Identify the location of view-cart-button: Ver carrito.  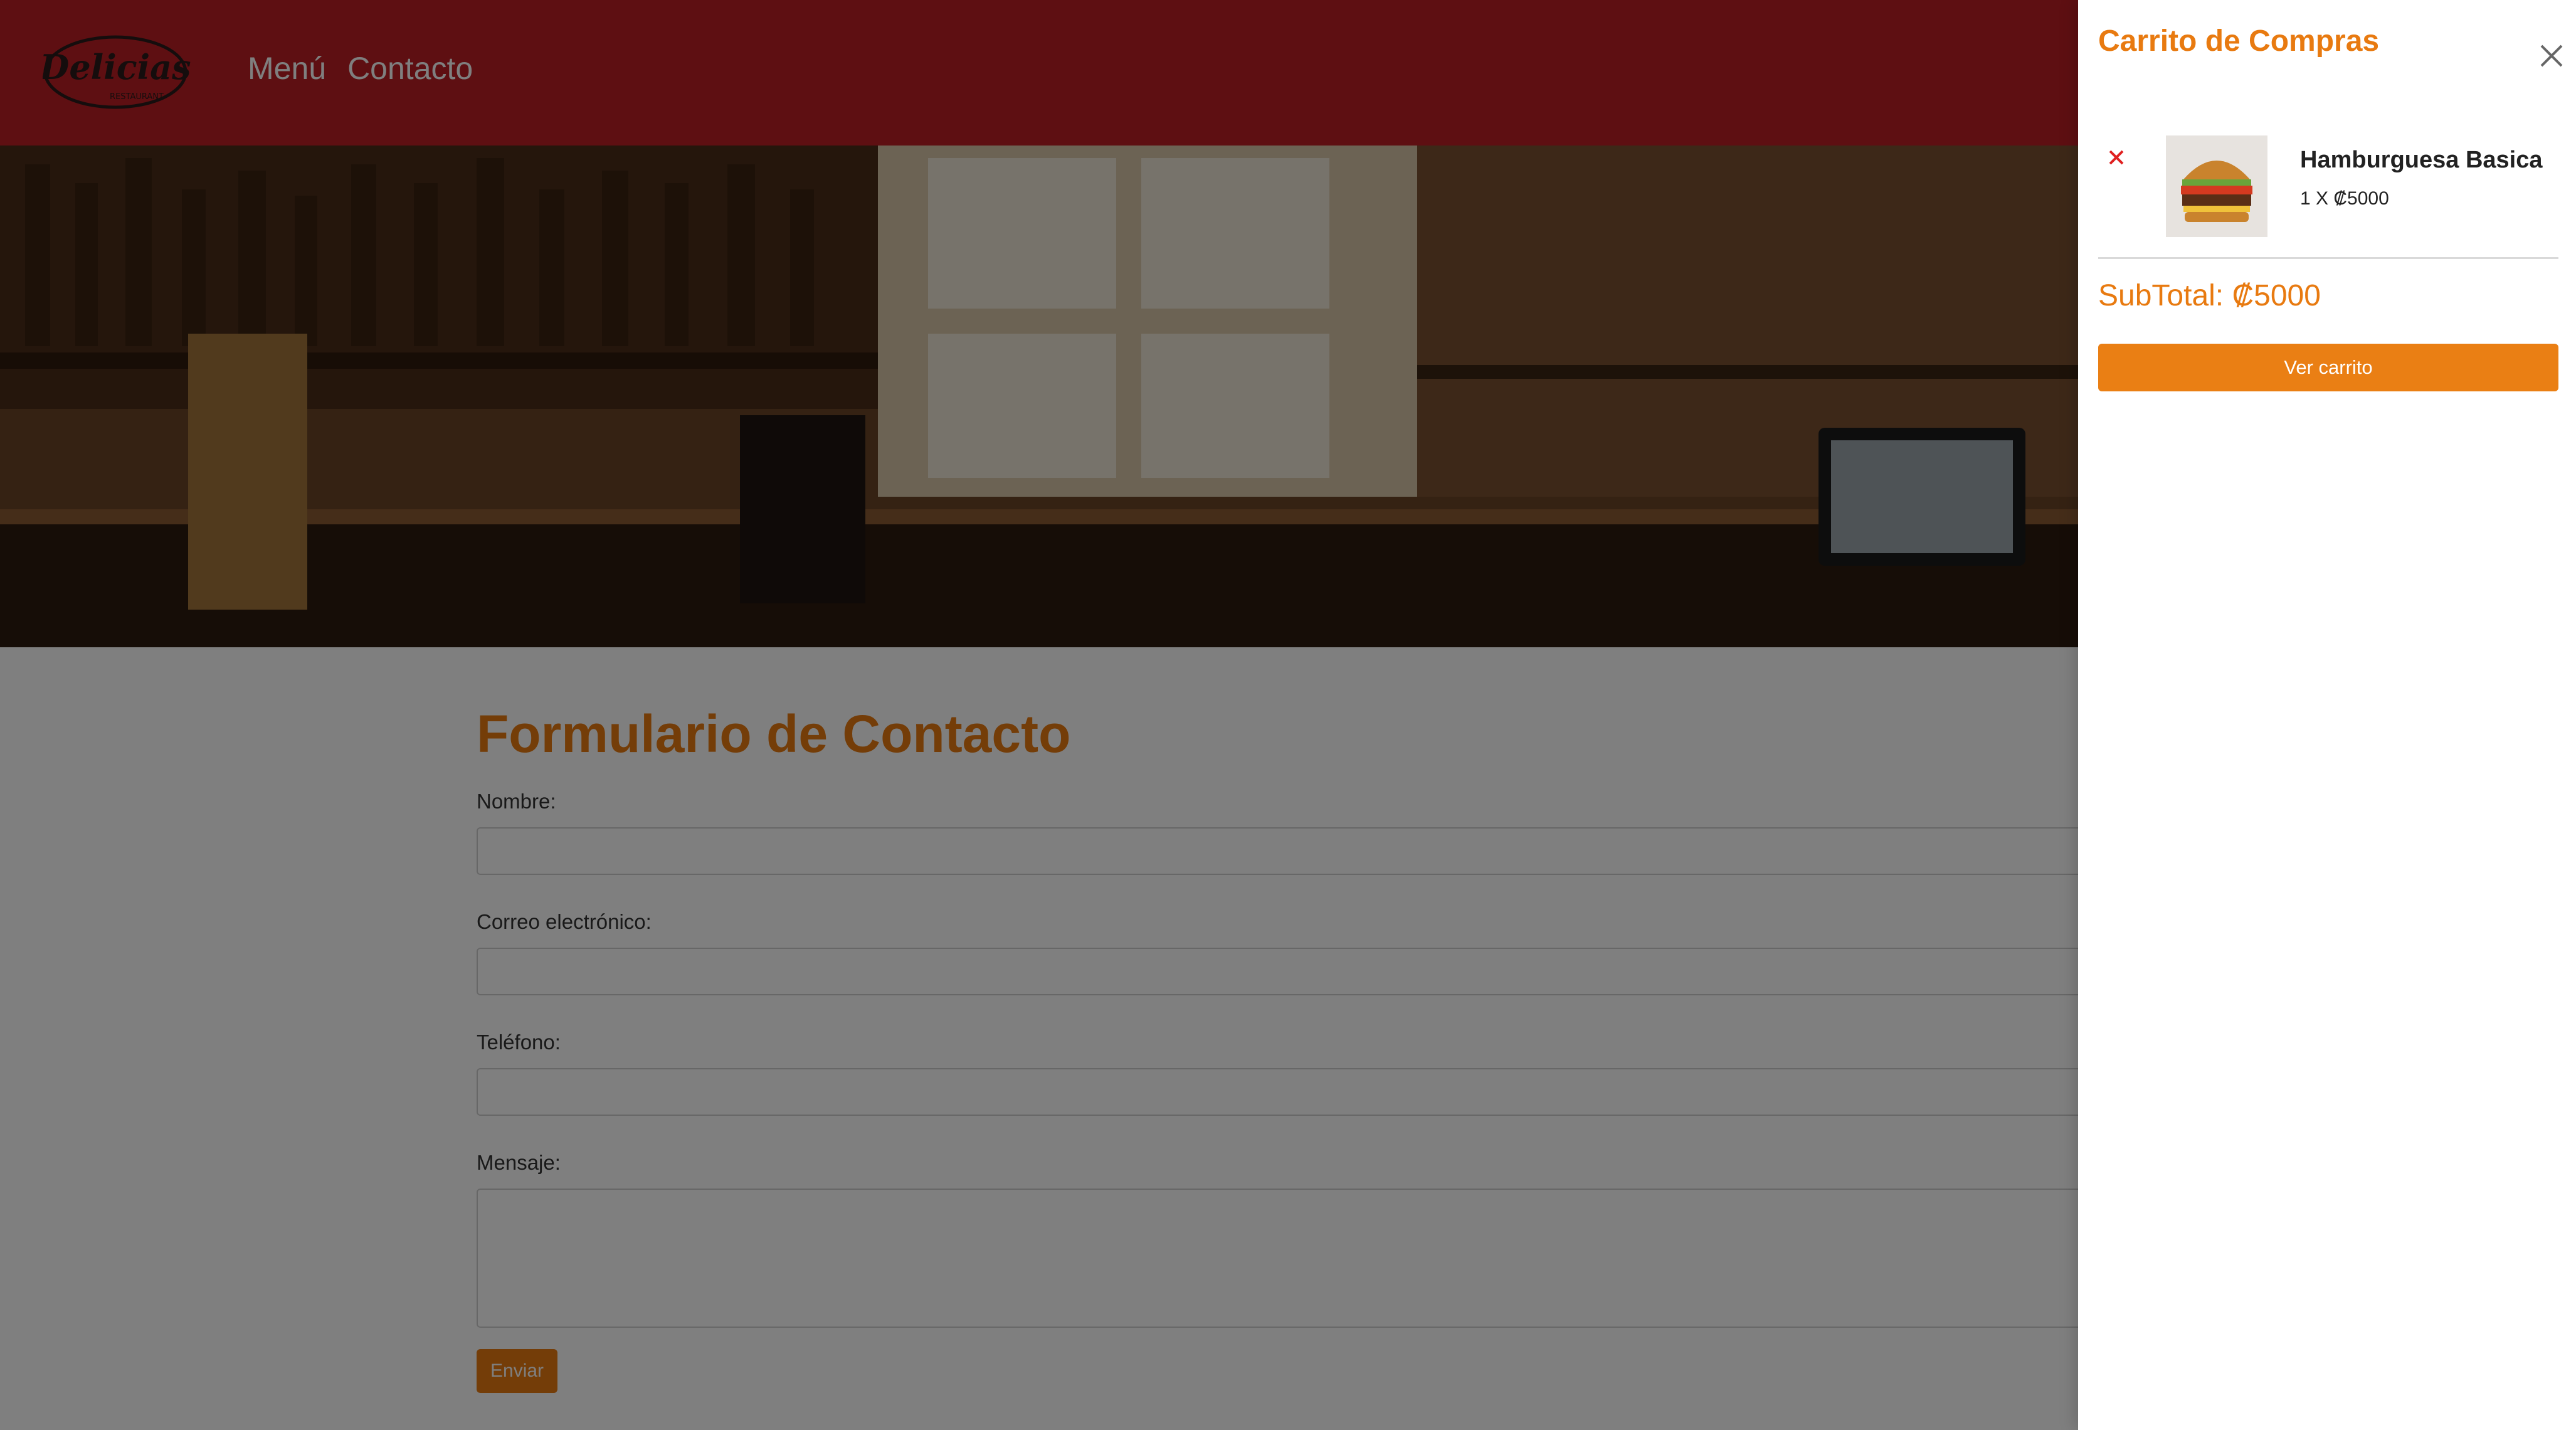
(2328, 367).